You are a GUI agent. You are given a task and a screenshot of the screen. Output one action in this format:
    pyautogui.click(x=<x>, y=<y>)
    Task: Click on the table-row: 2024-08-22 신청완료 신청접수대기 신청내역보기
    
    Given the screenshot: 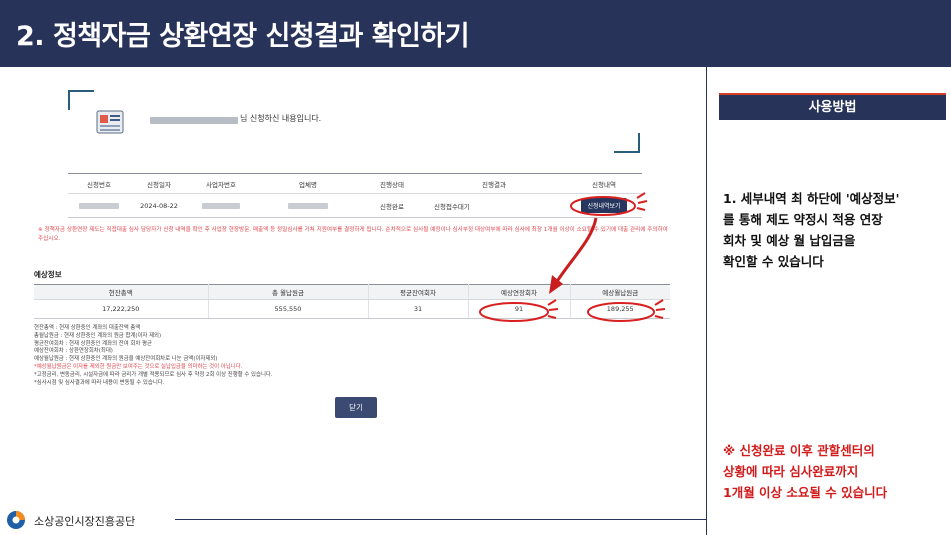 What is the action you would take?
    pyautogui.click(x=355, y=205)
    